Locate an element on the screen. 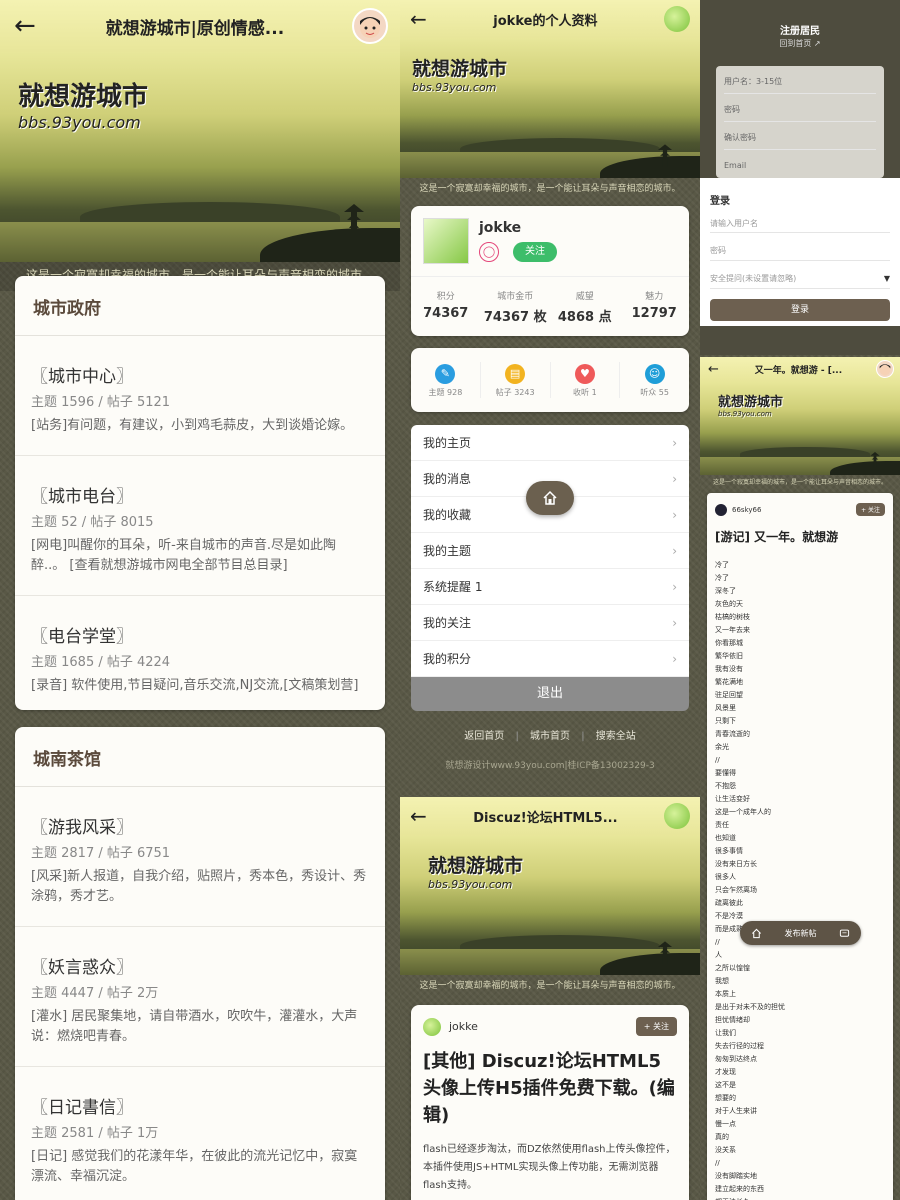  heart-icon: ♥ is located at coordinates (584, 374).